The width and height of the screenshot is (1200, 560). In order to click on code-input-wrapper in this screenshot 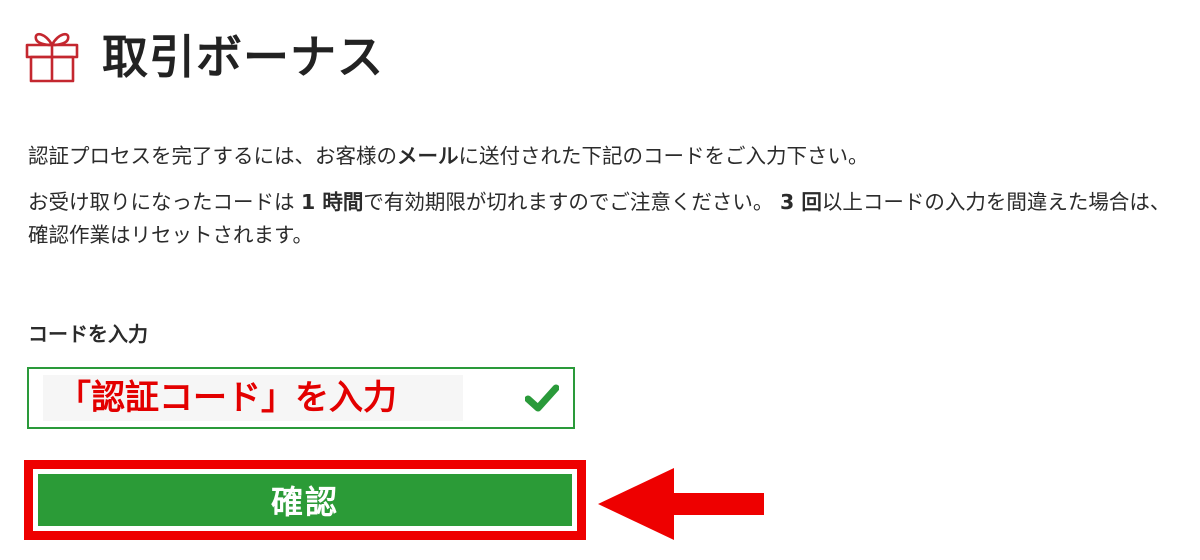, I will do `click(301, 398)`.